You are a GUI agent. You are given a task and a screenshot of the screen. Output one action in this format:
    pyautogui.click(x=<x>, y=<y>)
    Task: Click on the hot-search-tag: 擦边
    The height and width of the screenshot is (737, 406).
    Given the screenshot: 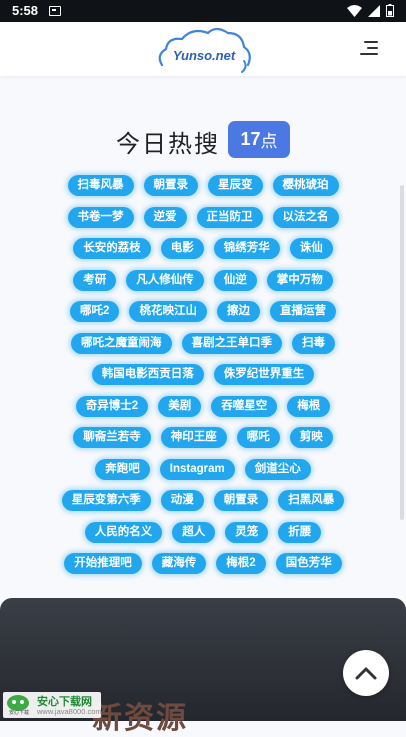 What is the action you would take?
    pyautogui.click(x=238, y=312)
    